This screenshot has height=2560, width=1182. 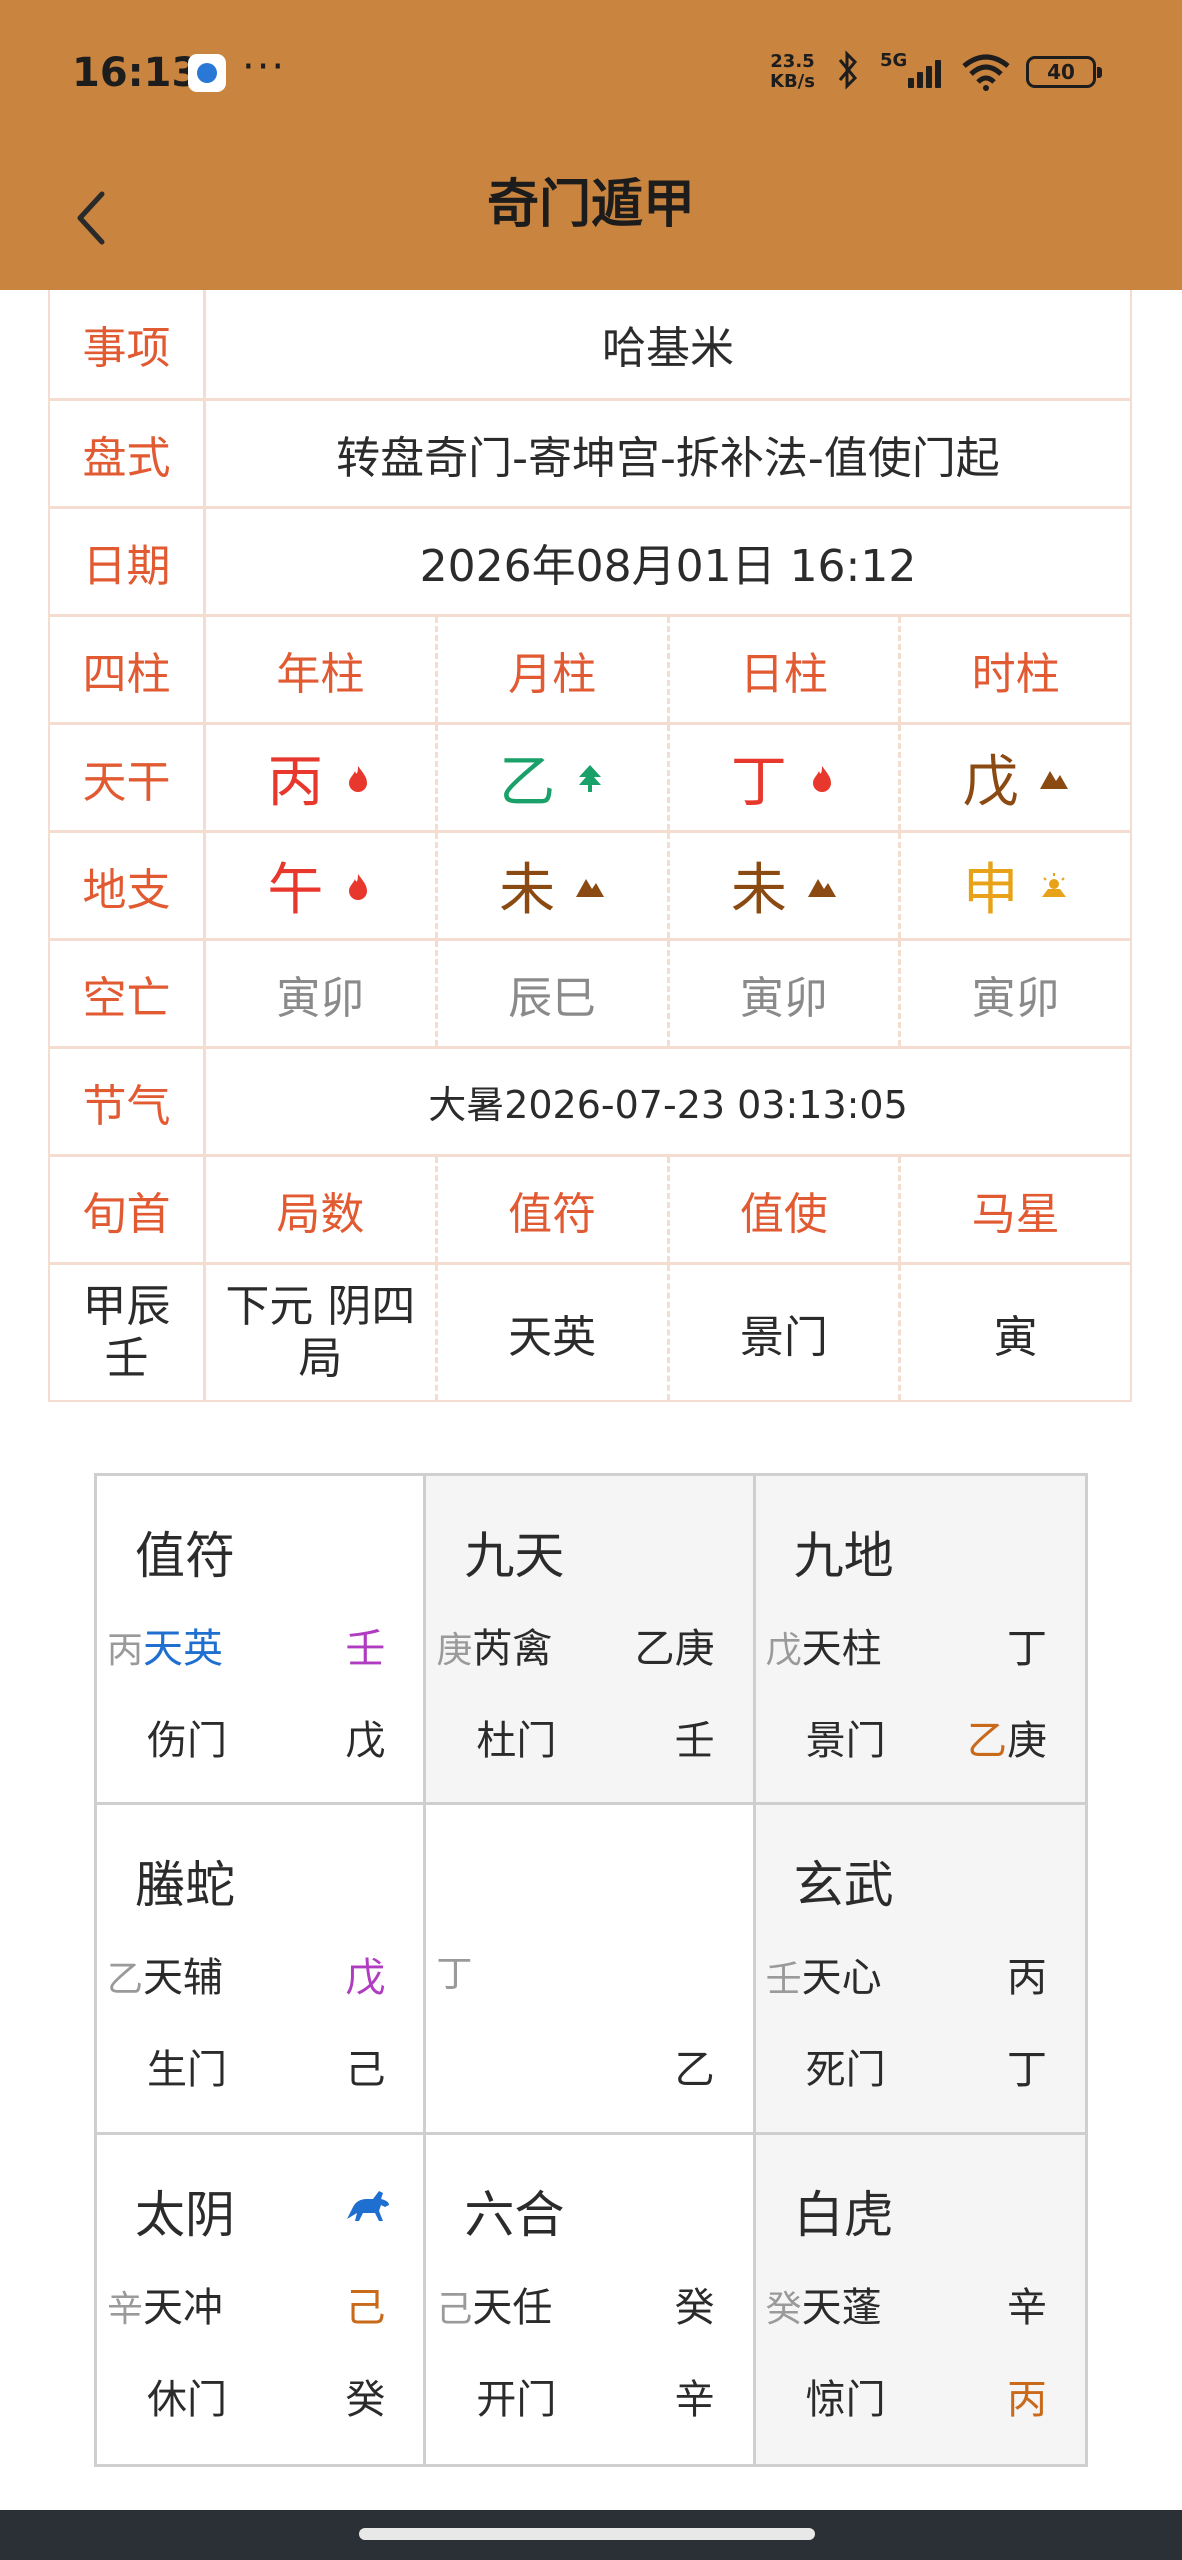 What do you see at coordinates (527, 782) in the screenshot?
I see `month-stem: 乙` at bounding box center [527, 782].